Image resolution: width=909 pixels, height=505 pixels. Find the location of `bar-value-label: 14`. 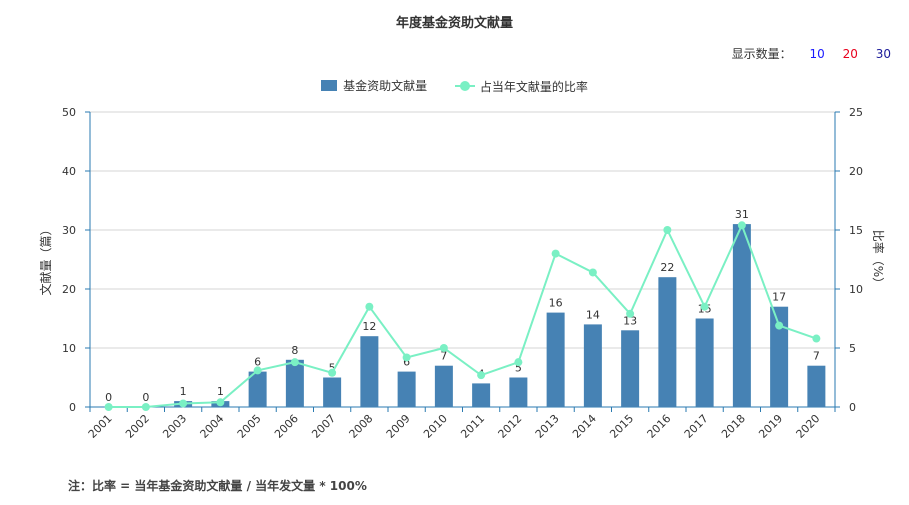

bar-value-label: 14 is located at coordinates (593, 314).